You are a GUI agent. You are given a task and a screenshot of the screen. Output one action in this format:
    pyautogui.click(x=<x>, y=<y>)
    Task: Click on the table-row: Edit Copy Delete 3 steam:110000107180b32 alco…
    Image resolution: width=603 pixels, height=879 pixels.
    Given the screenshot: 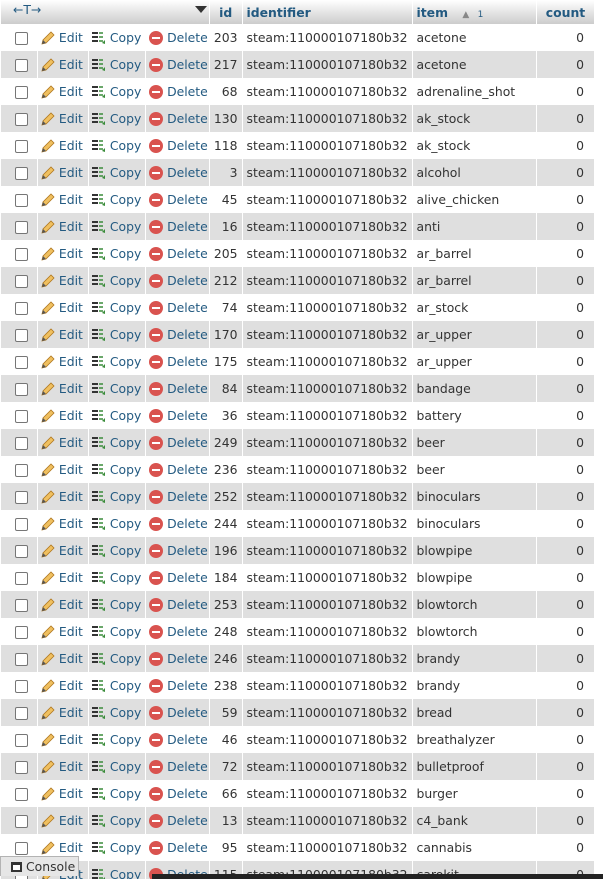 What is the action you would take?
    pyautogui.click(x=298, y=172)
    